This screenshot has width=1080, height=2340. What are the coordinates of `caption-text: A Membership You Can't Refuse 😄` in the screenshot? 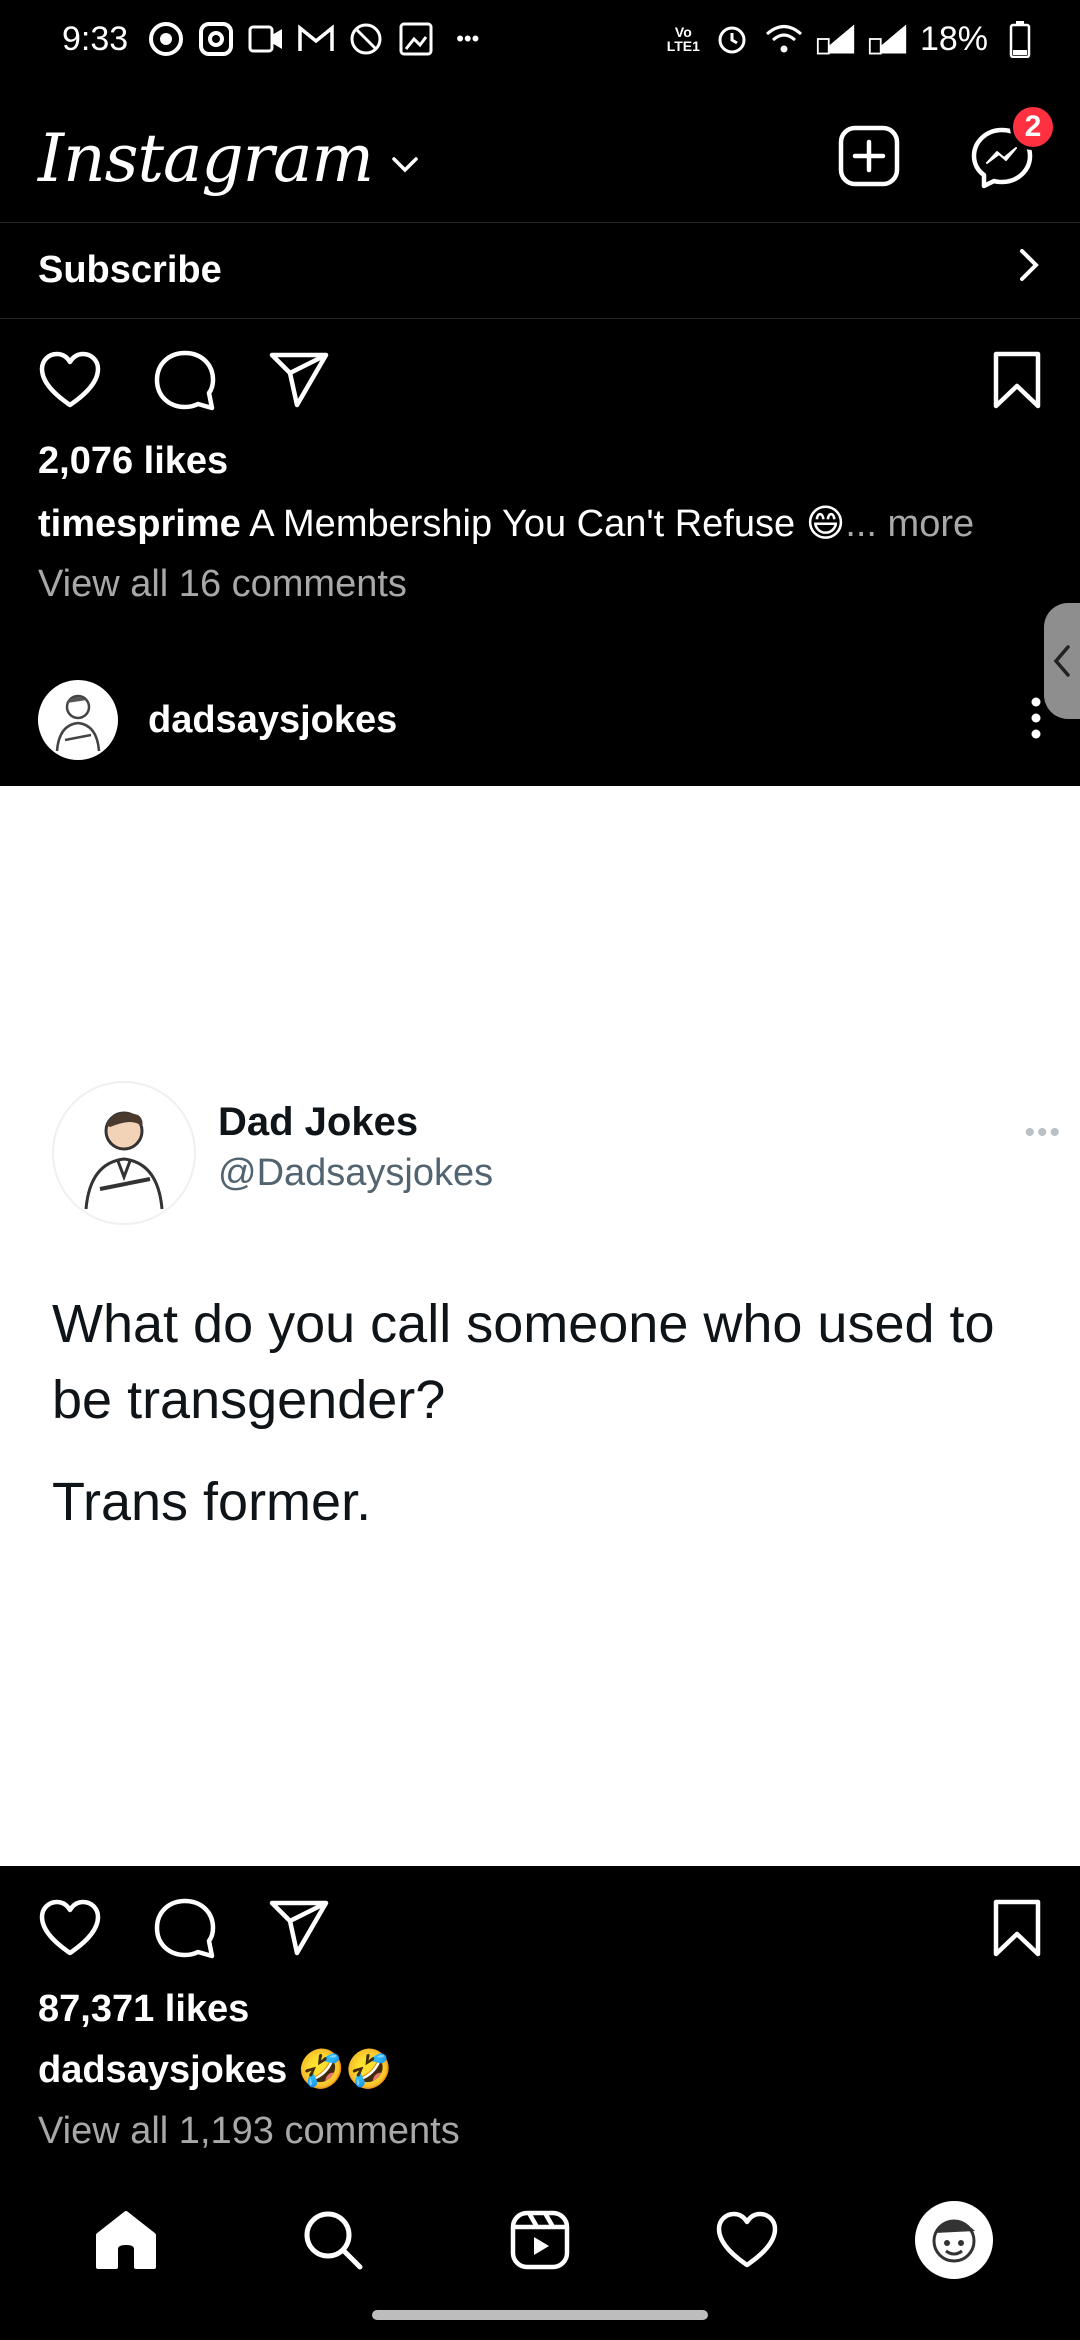 It's located at (547, 524).